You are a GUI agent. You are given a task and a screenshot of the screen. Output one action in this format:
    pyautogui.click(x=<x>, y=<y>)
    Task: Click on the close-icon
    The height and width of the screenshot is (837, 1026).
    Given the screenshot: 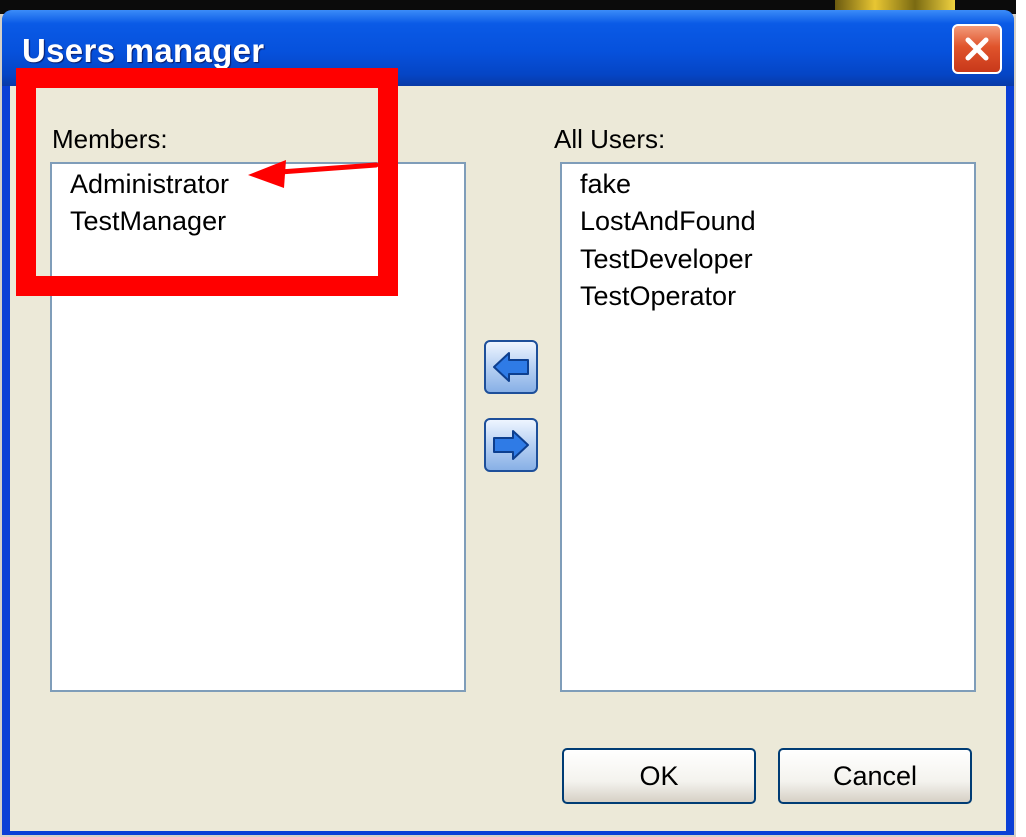 What is the action you would take?
    pyautogui.click(x=977, y=49)
    